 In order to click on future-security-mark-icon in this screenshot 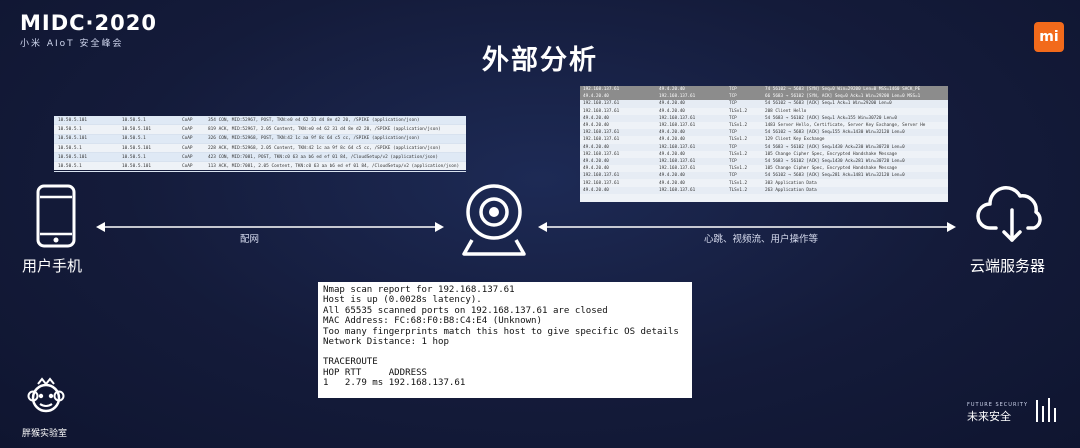, I will do `click(1046, 410)`.